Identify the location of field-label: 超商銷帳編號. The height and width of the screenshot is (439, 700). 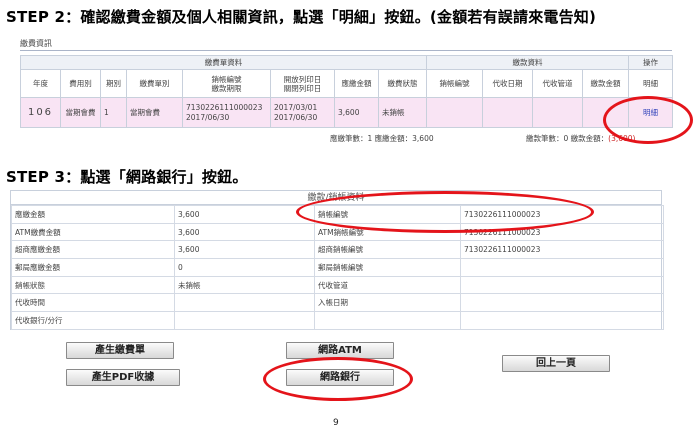
(387, 250).